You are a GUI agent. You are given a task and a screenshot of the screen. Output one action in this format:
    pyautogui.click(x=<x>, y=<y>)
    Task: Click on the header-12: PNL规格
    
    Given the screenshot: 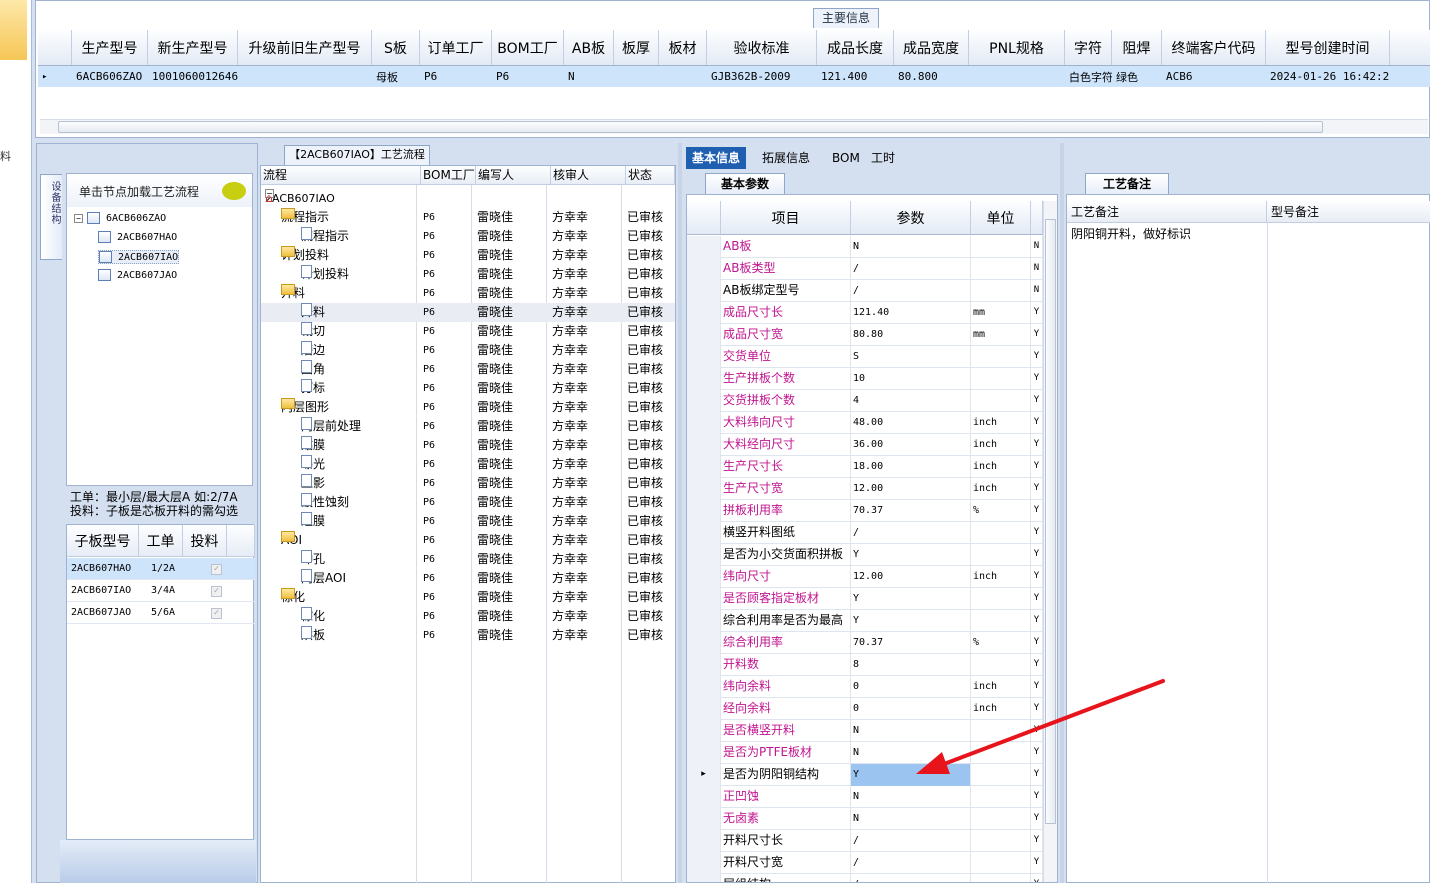 What is the action you would take?
    pyautogui.click(x=1017, y=47)
    